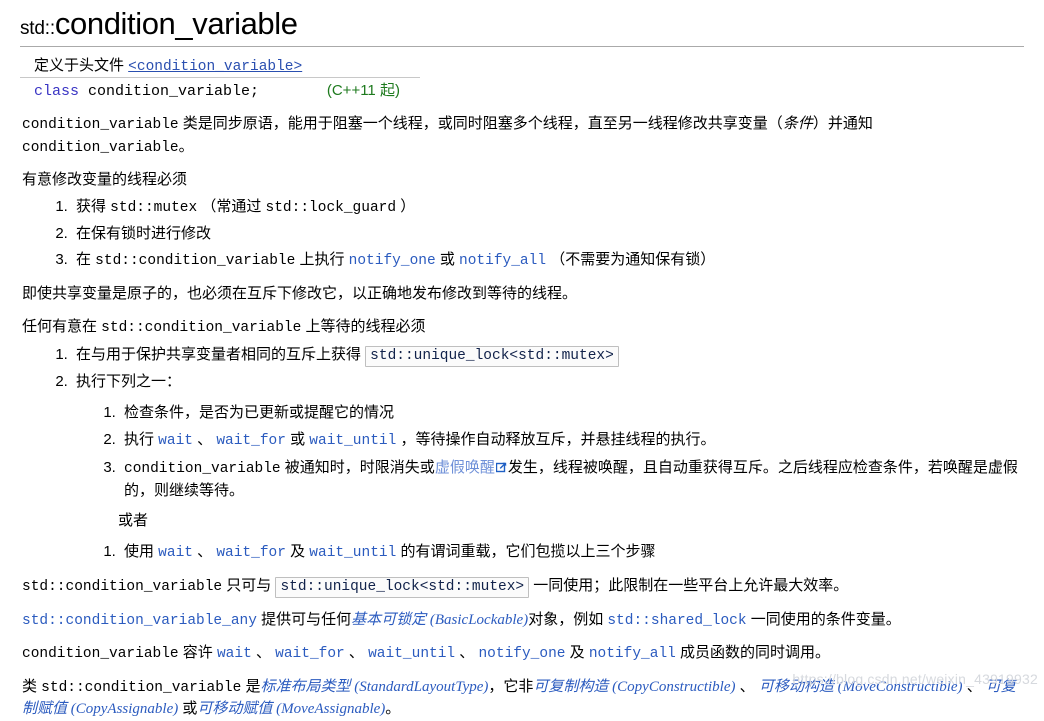  Describe the element at coordinates (291, 709) in the screenshot. I see `move-assignable-link: 可移动赋值 (MoveAssignable)` at that location.